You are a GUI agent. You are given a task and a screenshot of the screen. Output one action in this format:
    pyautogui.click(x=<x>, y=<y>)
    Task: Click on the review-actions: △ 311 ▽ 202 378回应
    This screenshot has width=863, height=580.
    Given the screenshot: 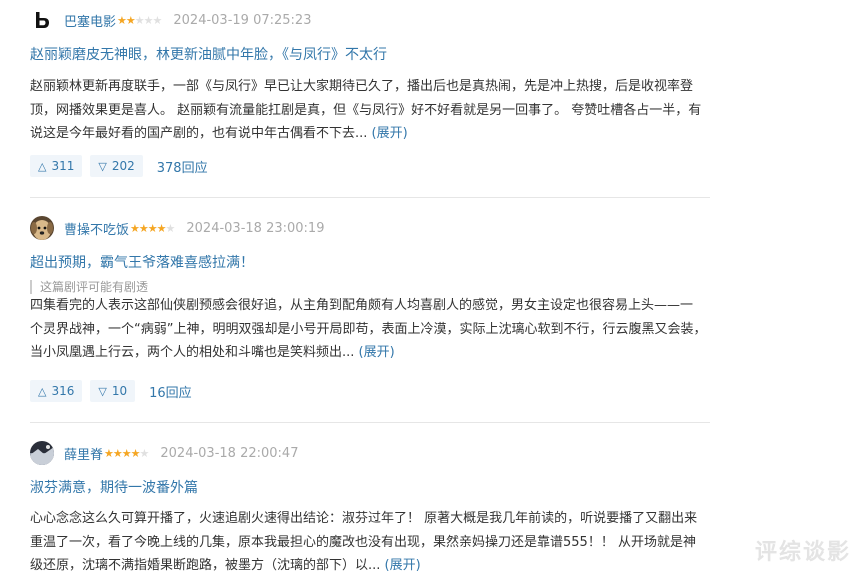 What is the action you would take?
    pyautogui.click(x=119, y=166)
    